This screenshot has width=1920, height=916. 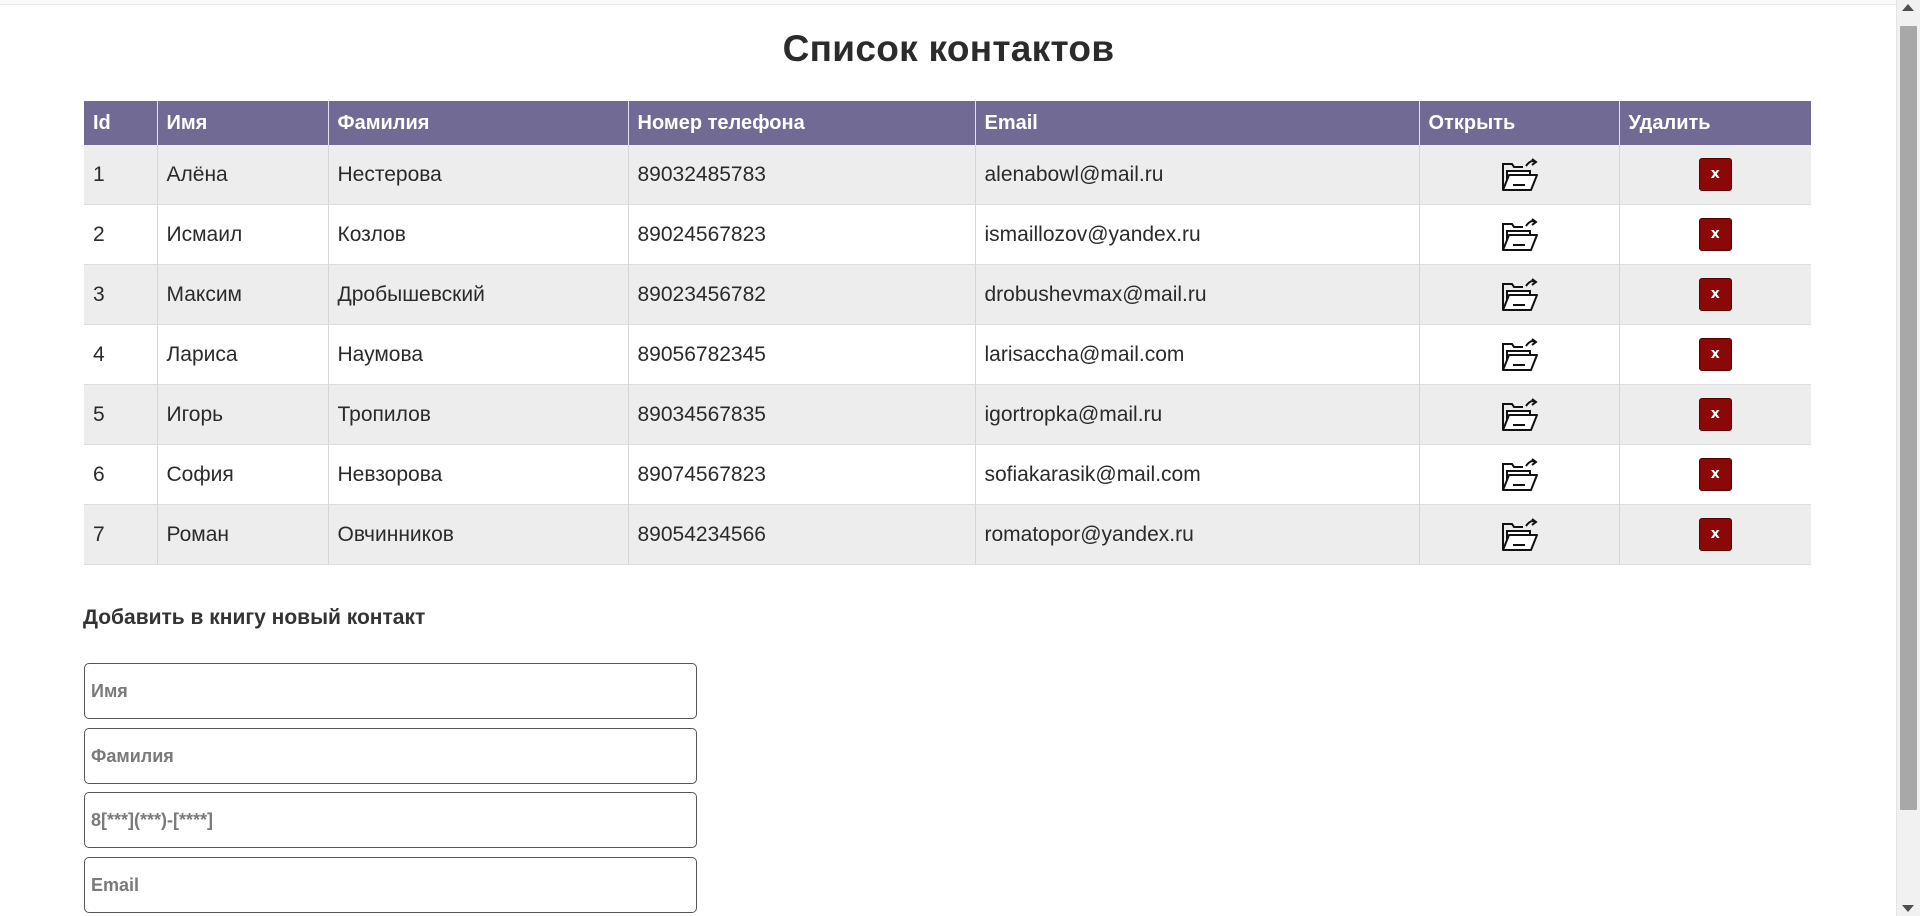 What do you see at coordinates (1908, 418) in the screenshot?
I see `scroll-thumb` at bounding box center [1908, 418].